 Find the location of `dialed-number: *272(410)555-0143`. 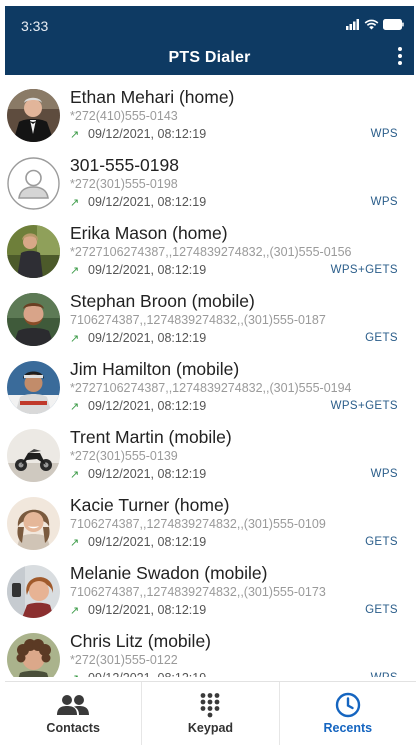

dialed-number: *272(410)555-0143 is located at coordinates (124, 116).